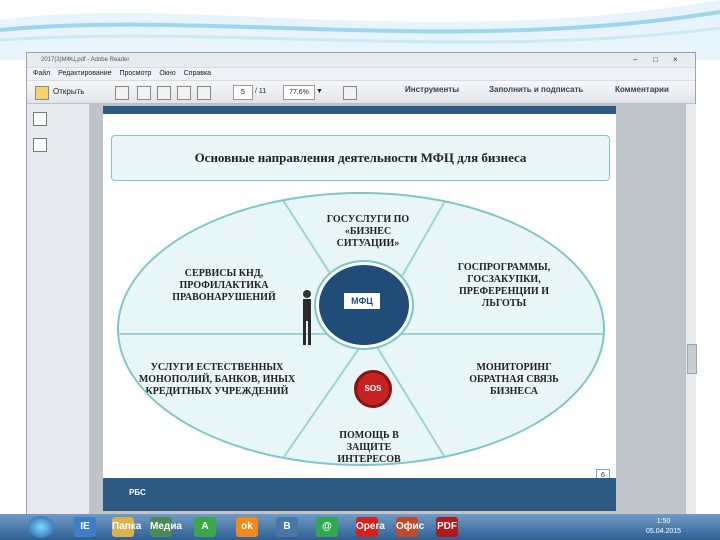  I want to click on attachments-icon, so click(40, 145).